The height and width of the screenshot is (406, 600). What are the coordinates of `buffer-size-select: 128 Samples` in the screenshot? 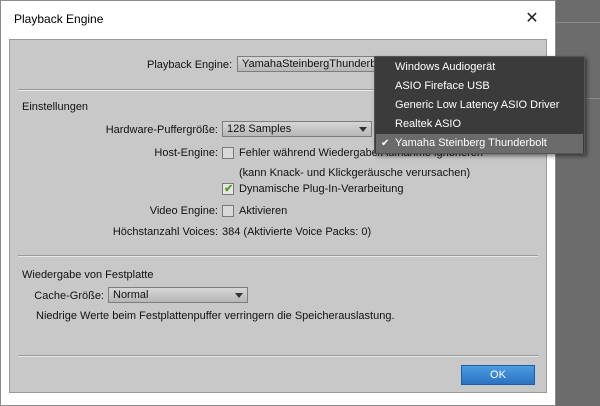 It's located at (297, 129).